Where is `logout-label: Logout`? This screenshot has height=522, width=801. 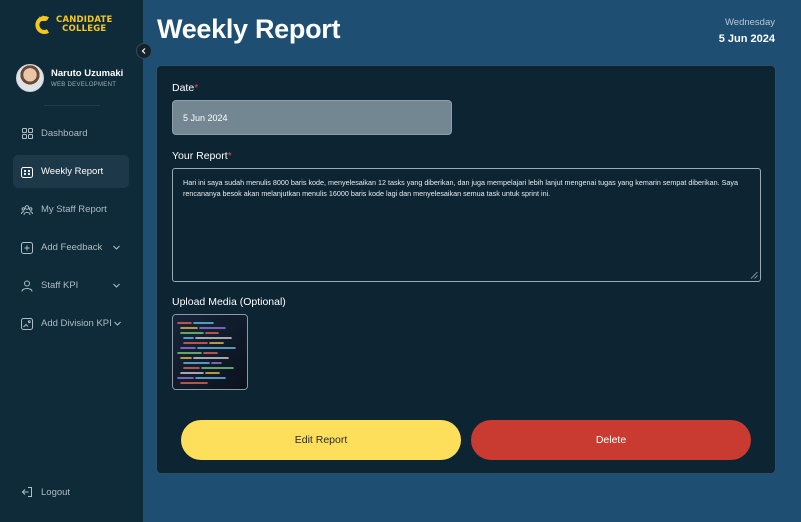
logout-label: Logout is located at coordinates (56, 492).